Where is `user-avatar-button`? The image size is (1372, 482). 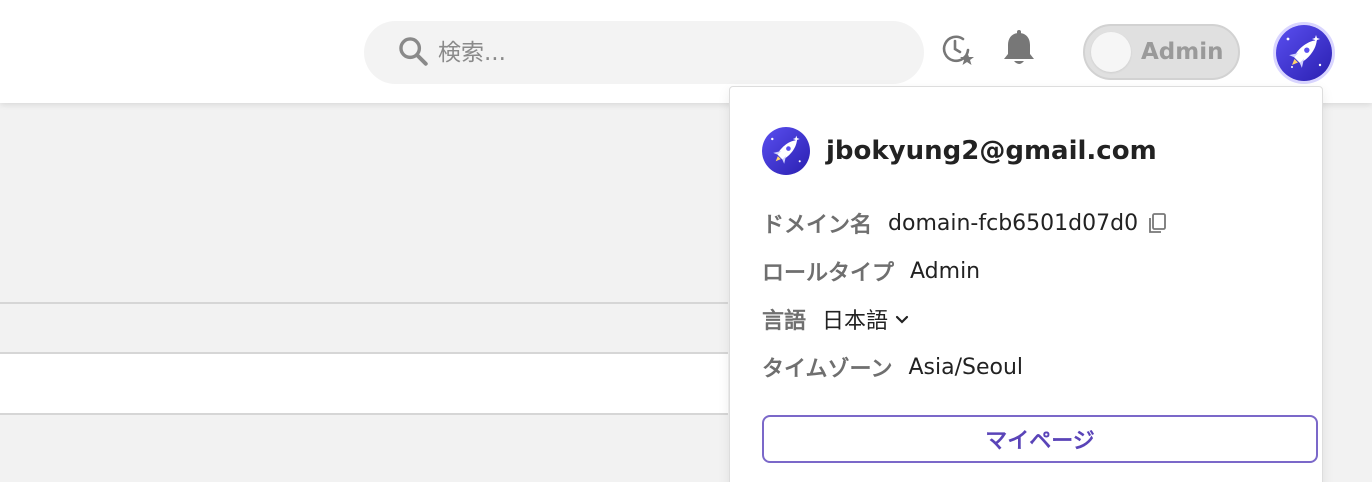
user-avatar-button is located at coordinates (1304, 53).